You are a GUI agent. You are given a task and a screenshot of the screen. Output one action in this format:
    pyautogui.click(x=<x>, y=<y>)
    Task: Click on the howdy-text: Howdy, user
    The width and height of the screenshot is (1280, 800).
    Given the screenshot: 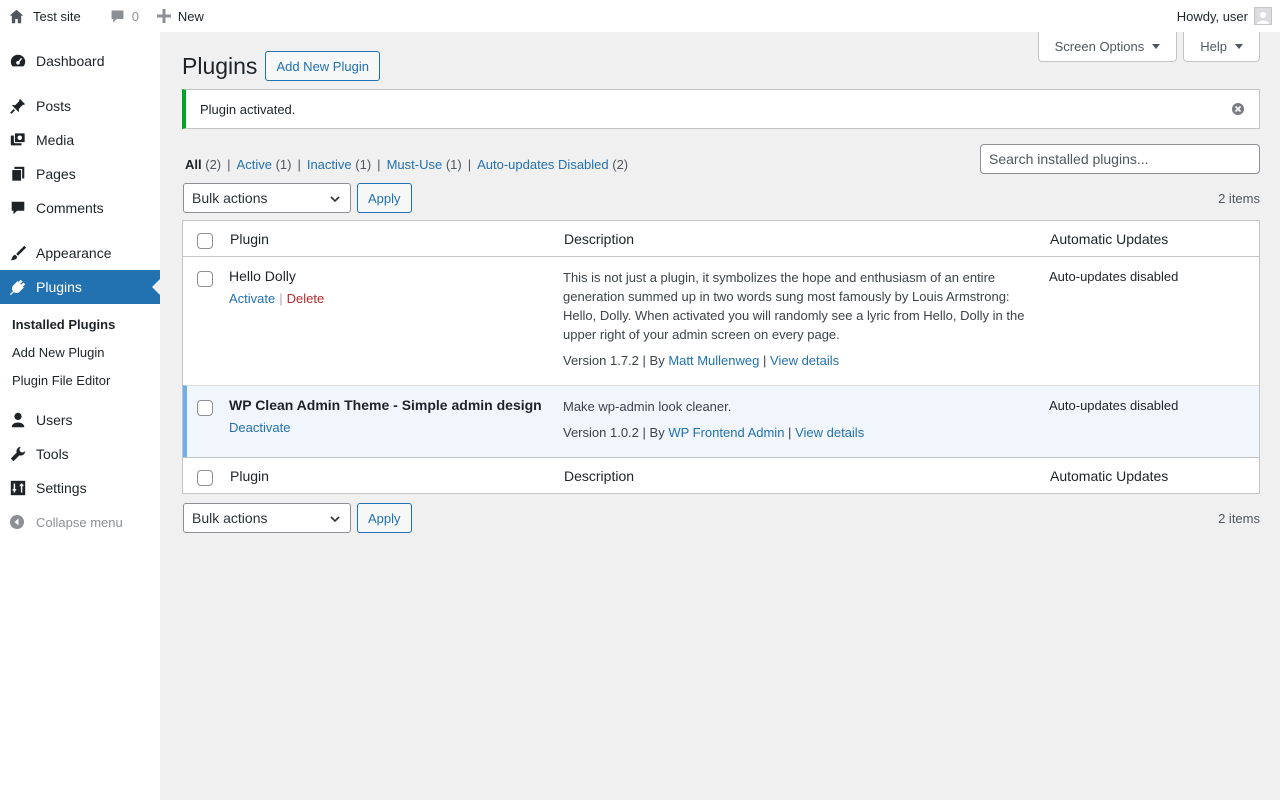 What is the action you would take?
    pyautogui.click(x=1212, y=16)
    